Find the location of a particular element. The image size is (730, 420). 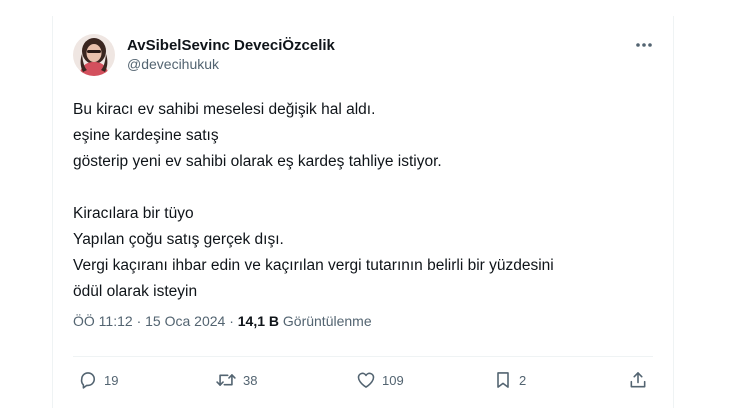

retweet-button: 38 is located at coordinates (236, 380).